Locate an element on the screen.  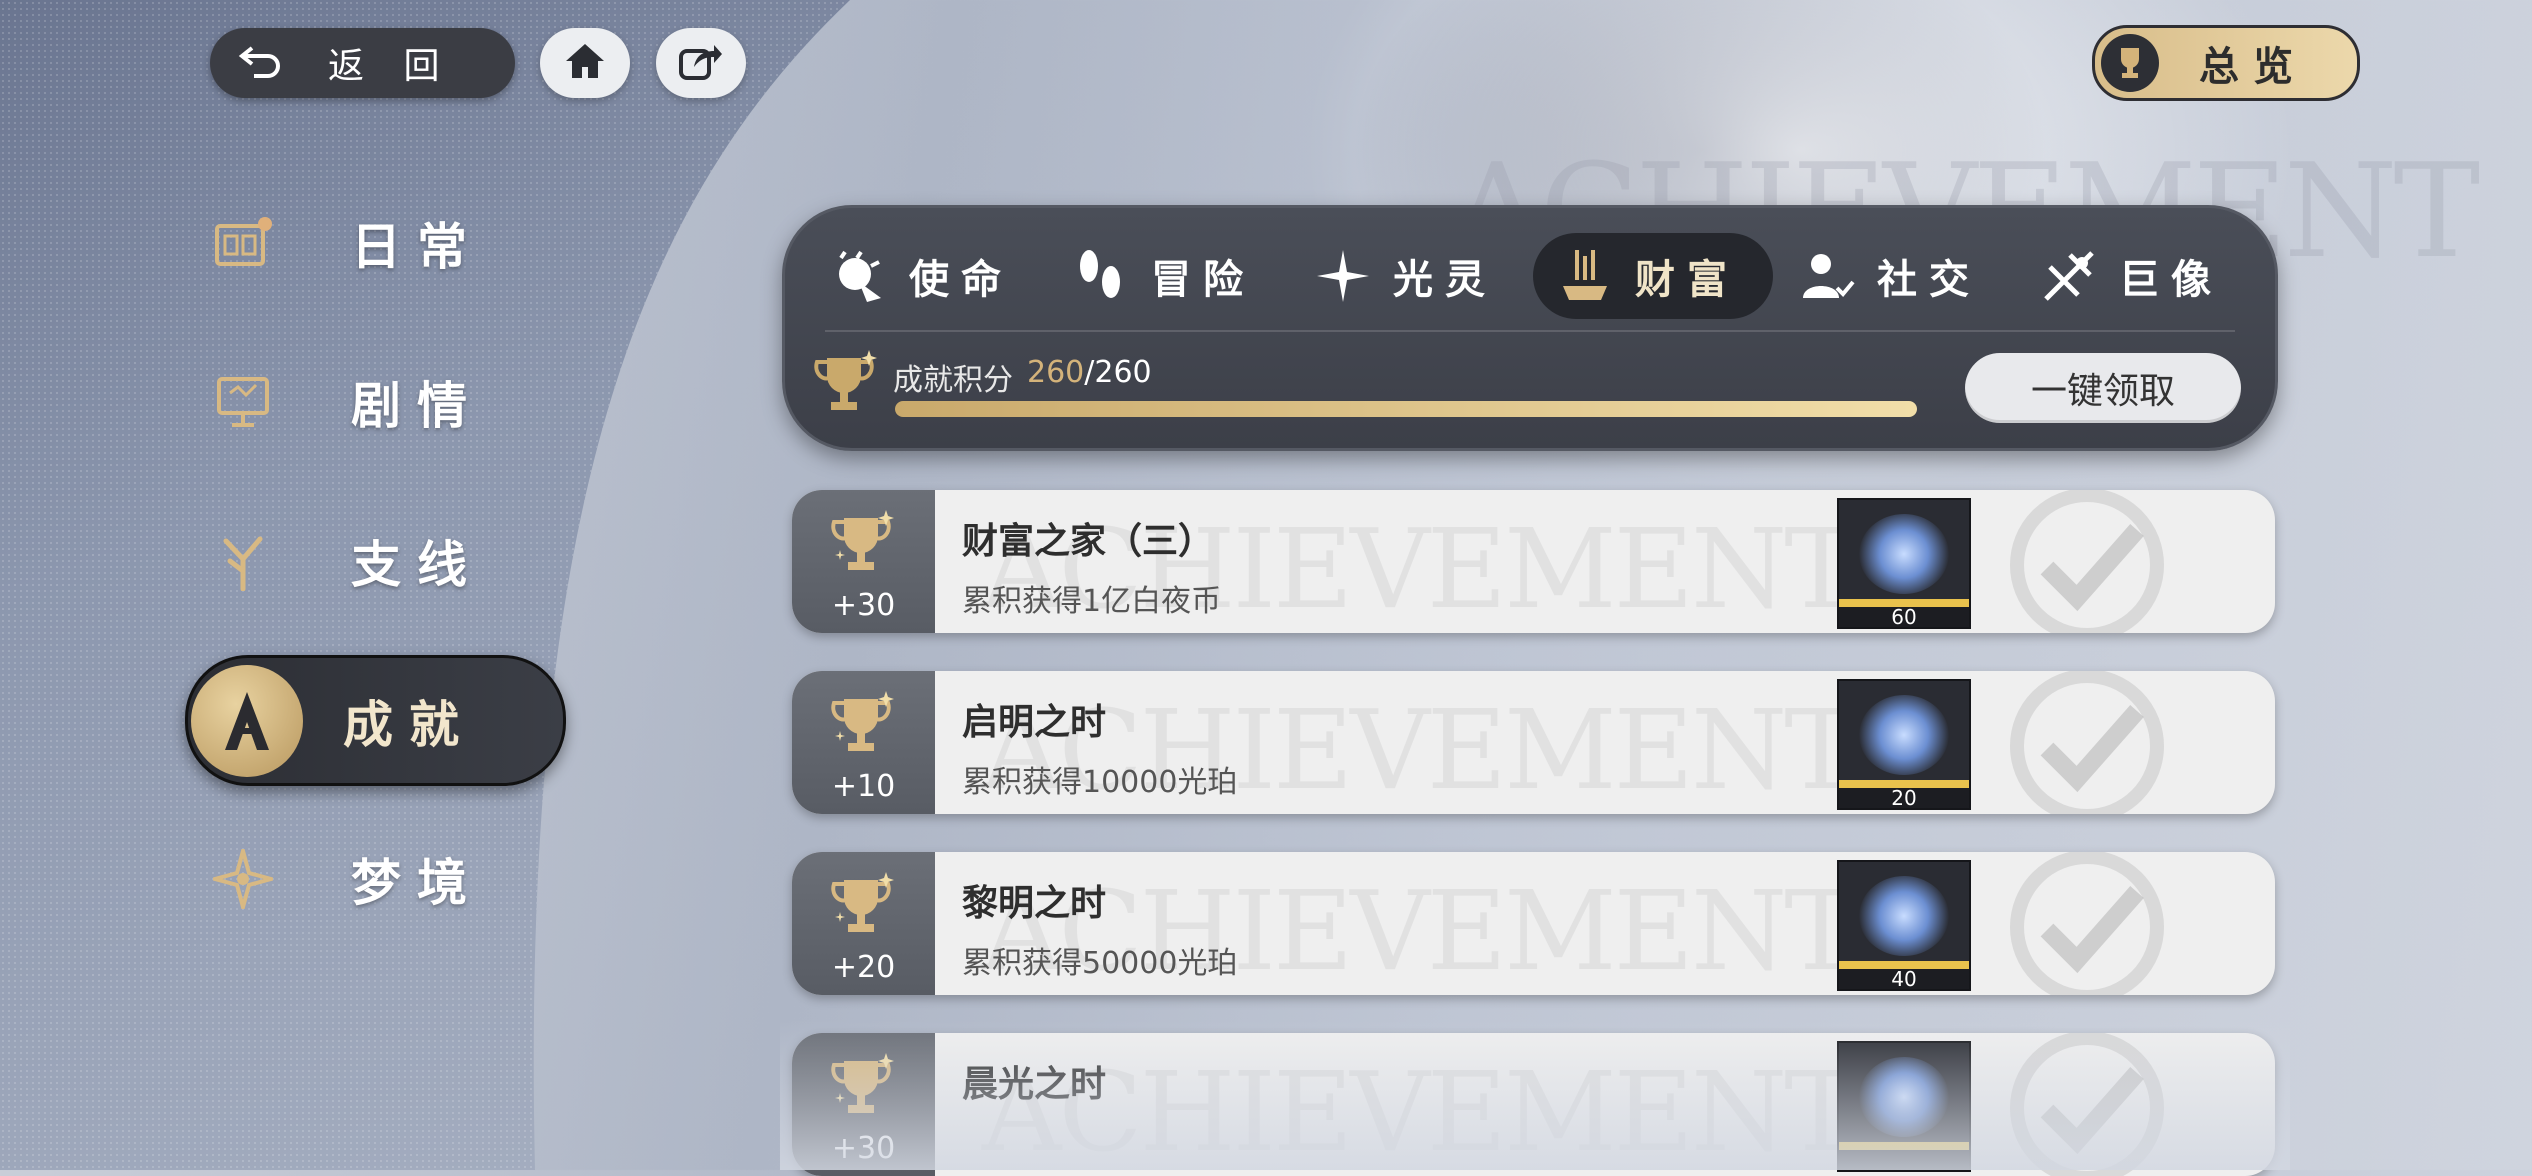
achievement-title: 启明之时 is located at coordinates (1034, 722).